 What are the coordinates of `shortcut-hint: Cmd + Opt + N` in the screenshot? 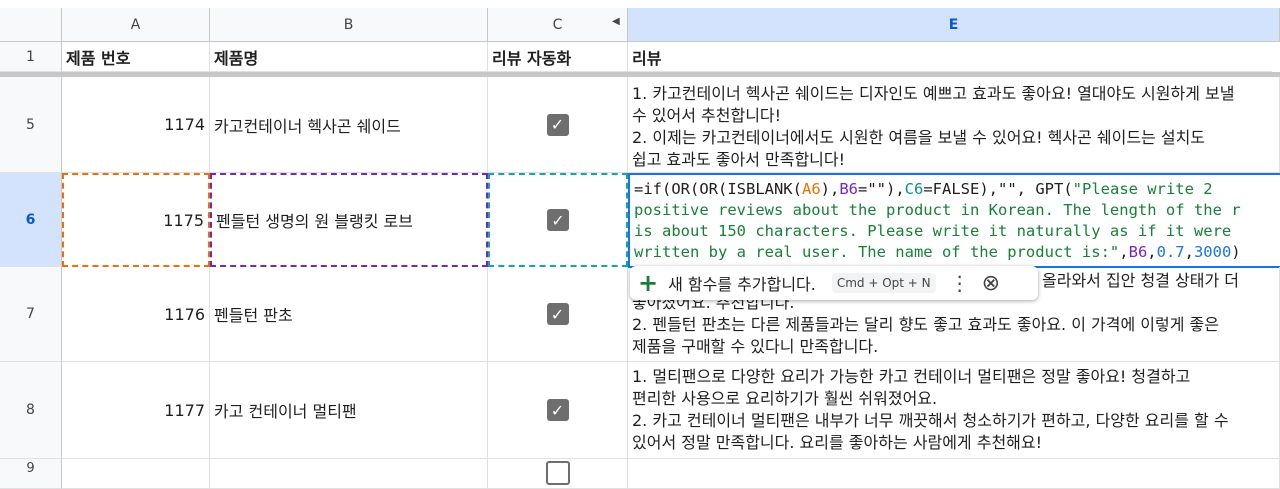 It's located at (883, 283).